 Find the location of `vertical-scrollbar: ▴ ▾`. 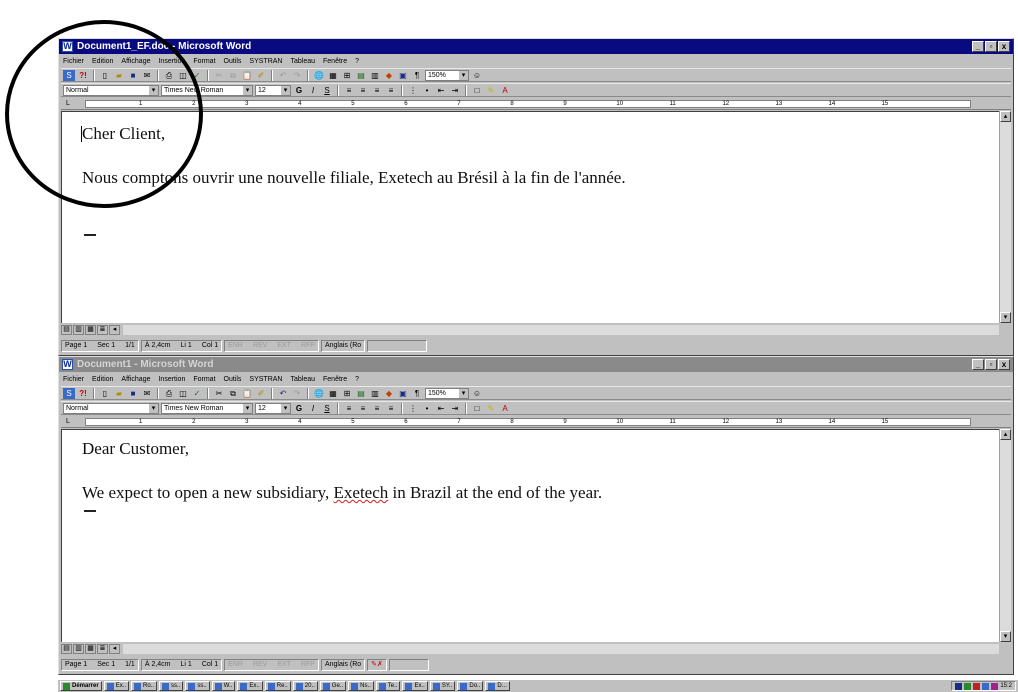

vertical-scrollbar: ▴ ▾ is located at coordinates (1005, 535).